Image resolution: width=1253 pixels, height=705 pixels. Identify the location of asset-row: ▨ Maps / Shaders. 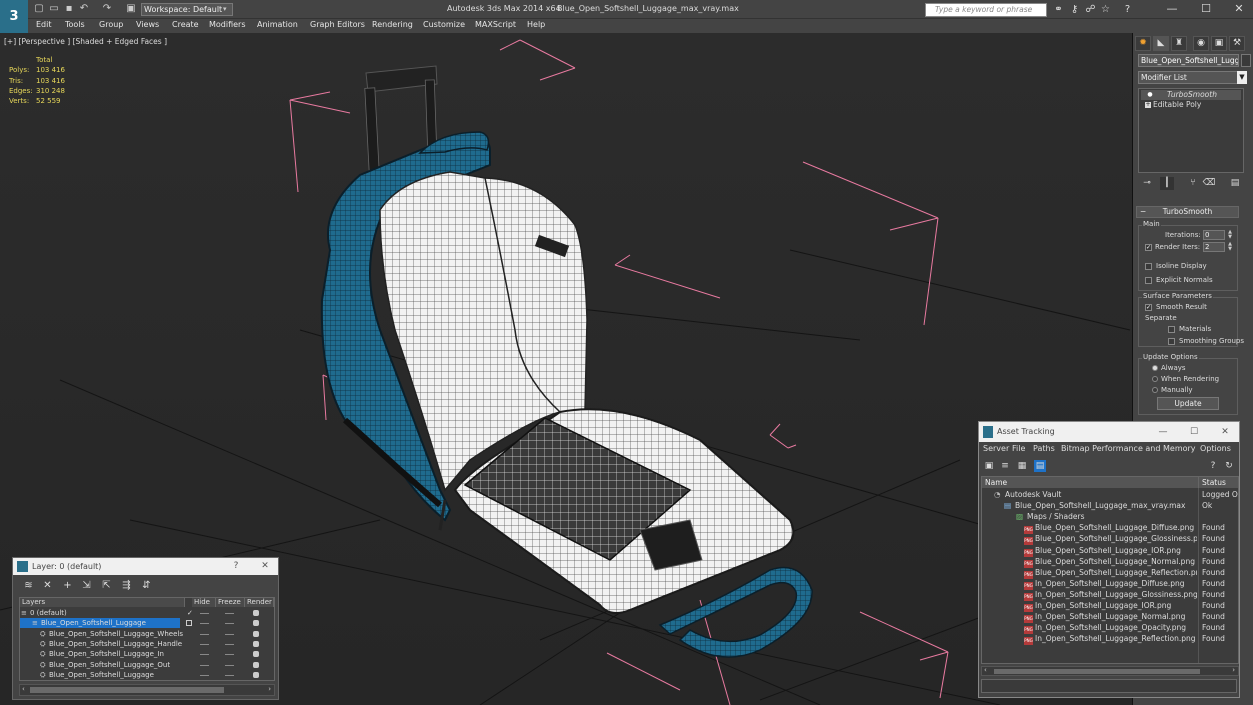
(1110, 516).